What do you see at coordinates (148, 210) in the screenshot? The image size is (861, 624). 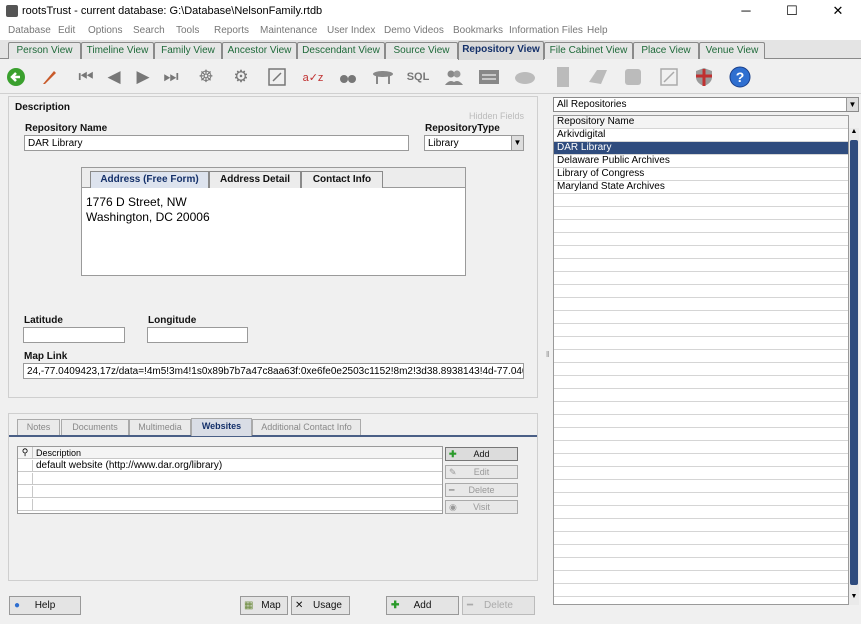 I see `address-text-area: 1776 D Street, NW Washington, DC 20006` at bounding box center [148, 210].